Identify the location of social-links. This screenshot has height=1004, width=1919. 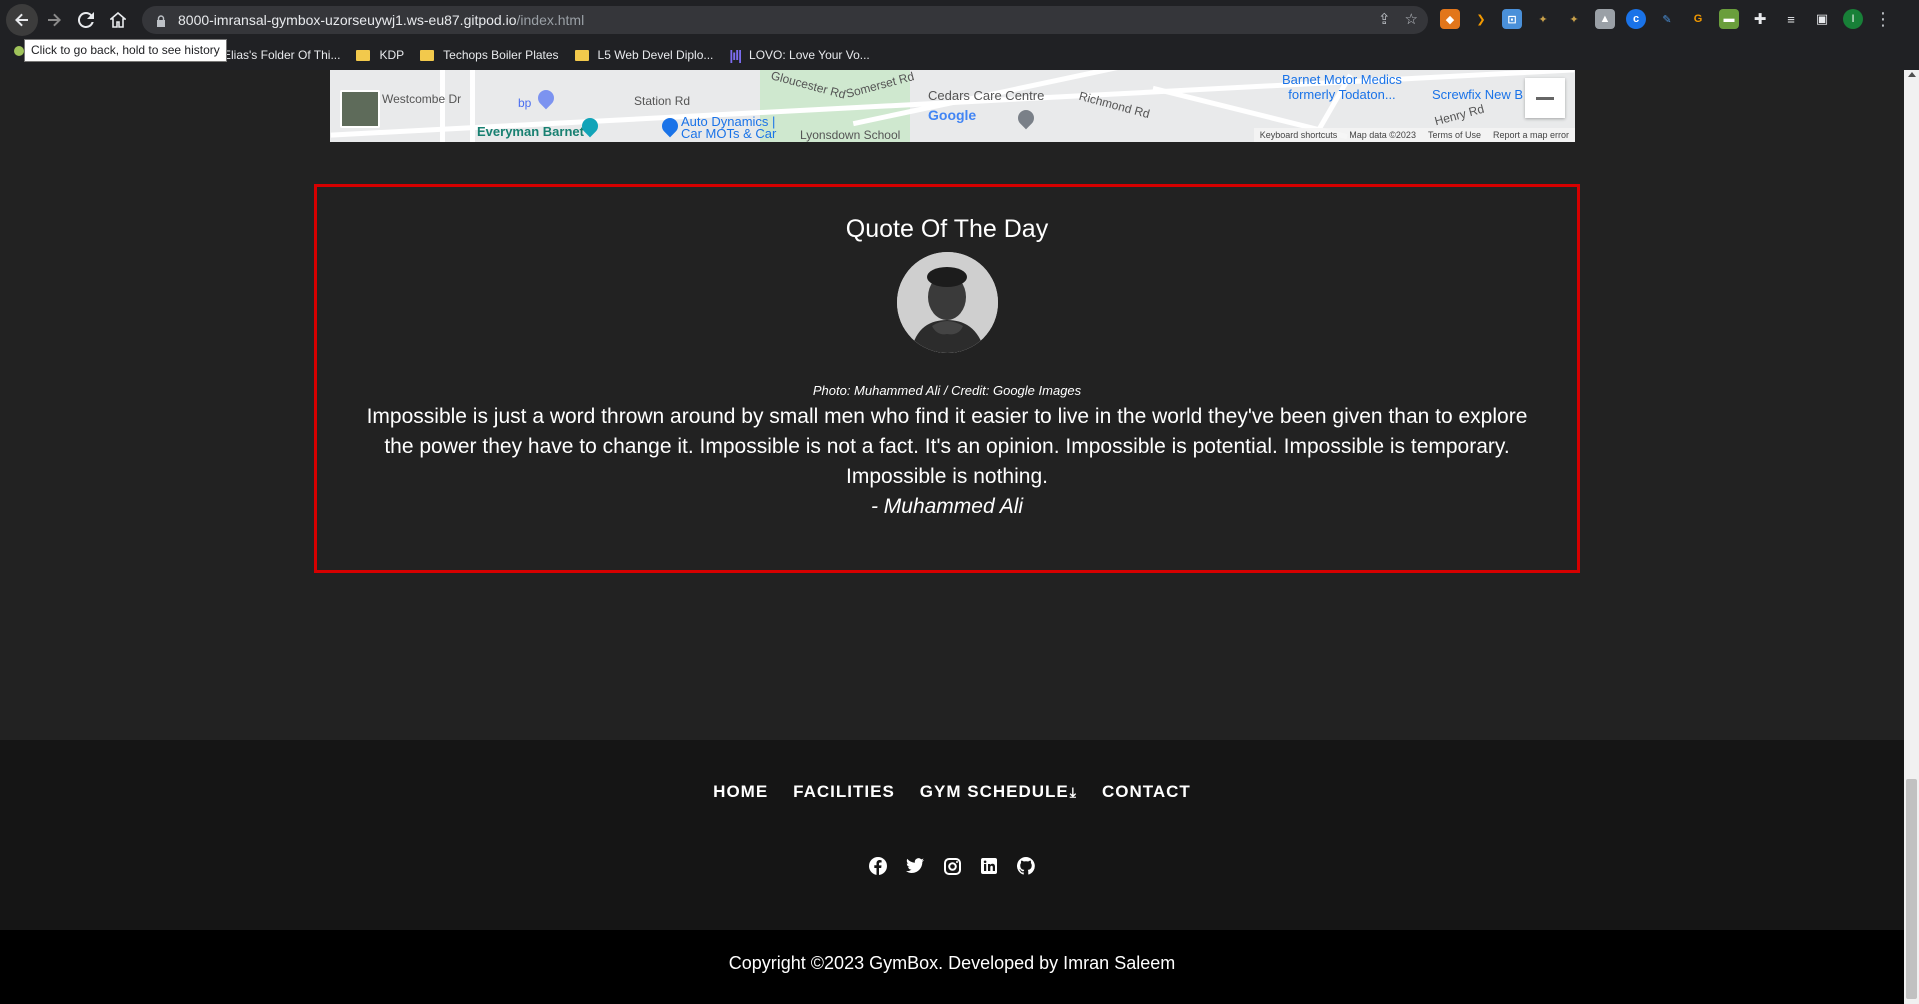
(952, 866).